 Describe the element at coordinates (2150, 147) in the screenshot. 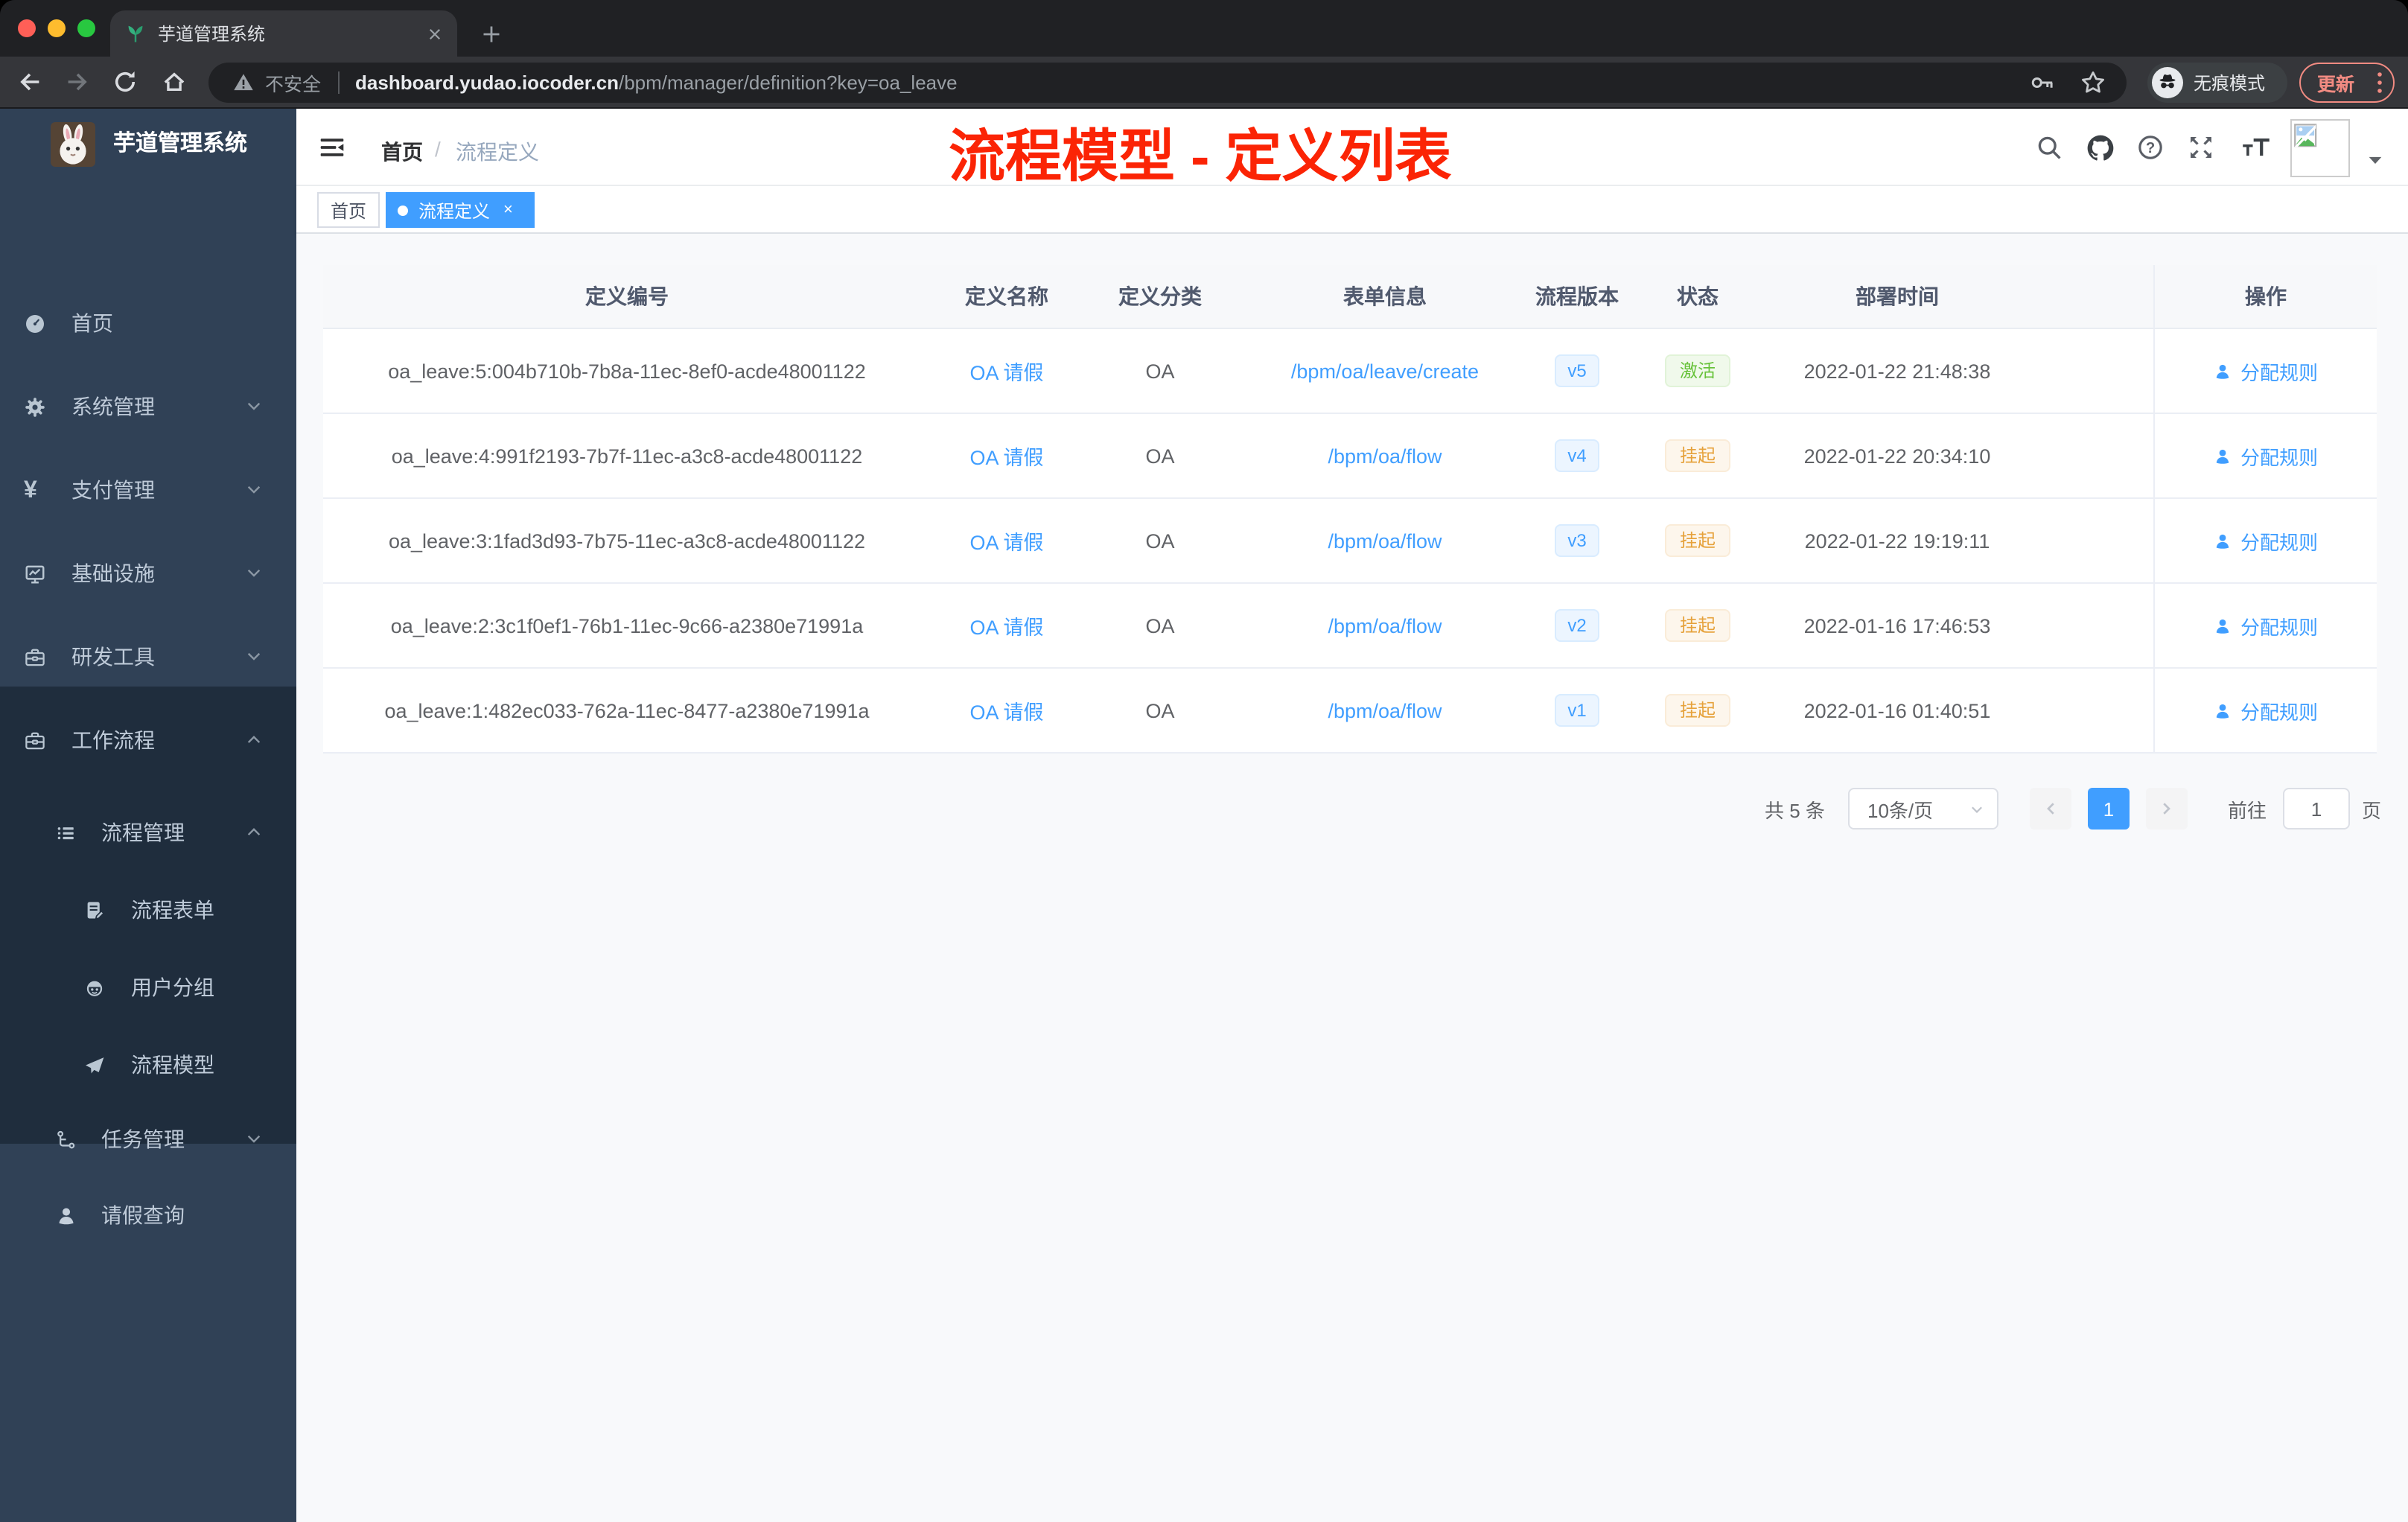

I see `help-icon: ?` at that location.